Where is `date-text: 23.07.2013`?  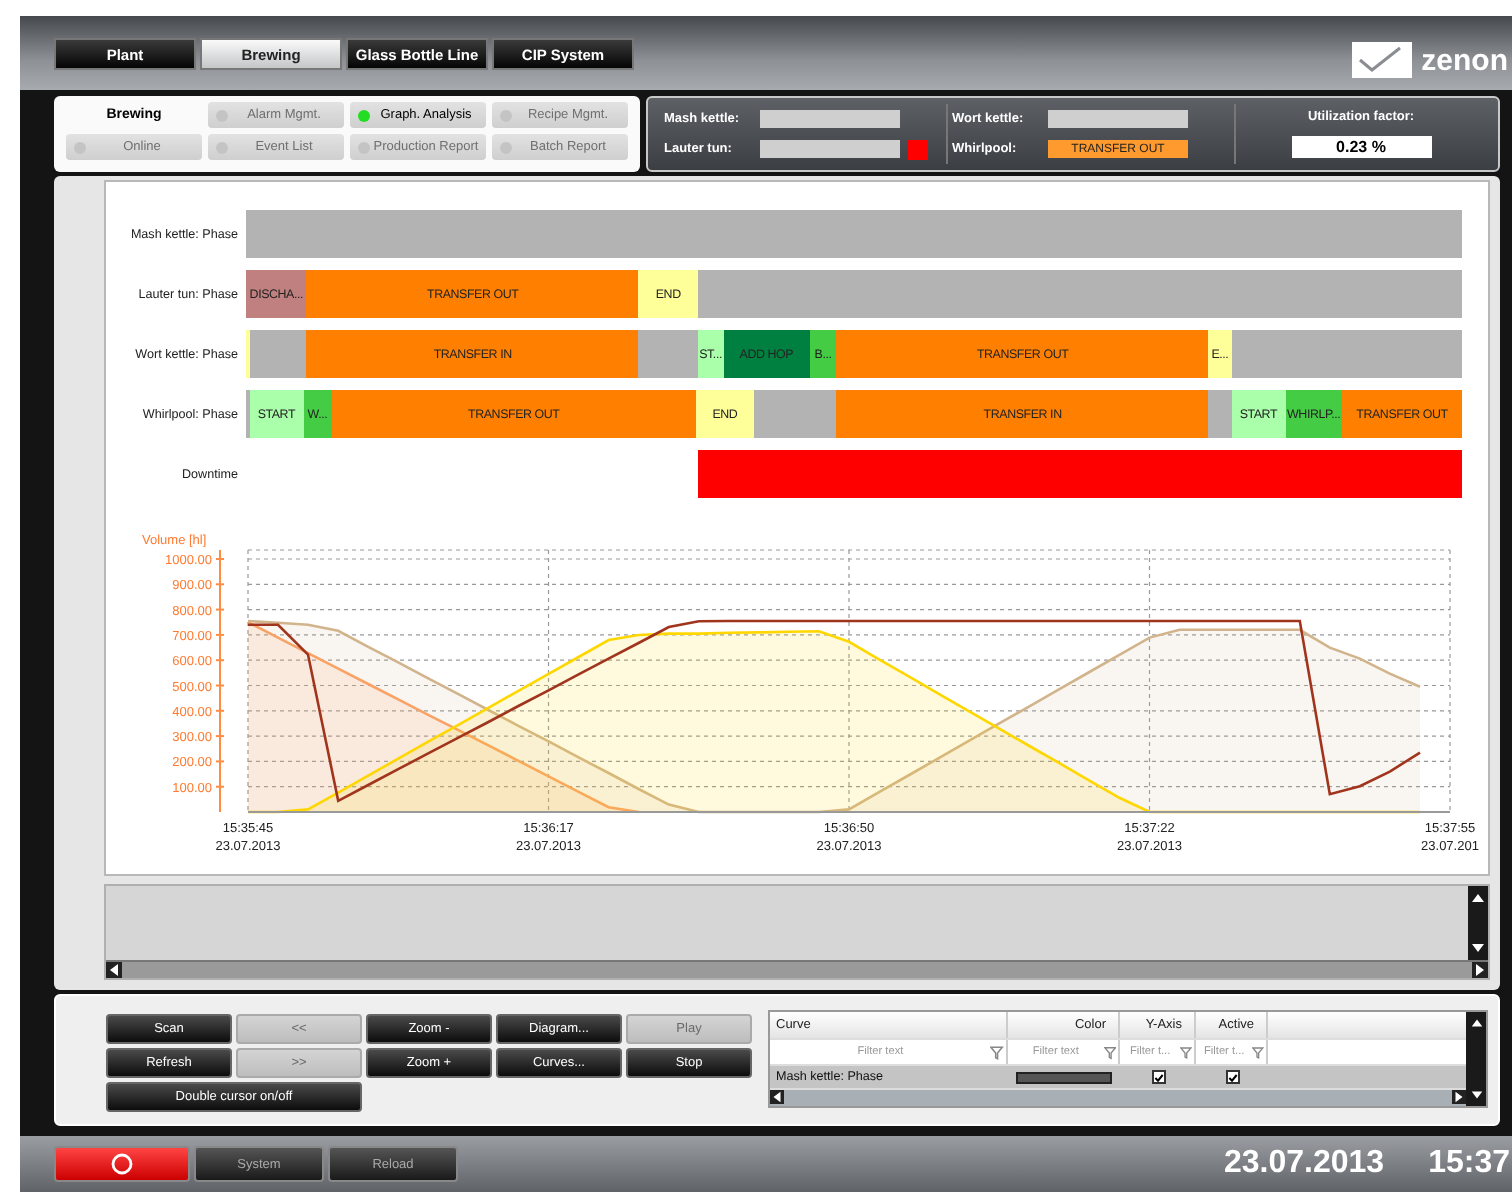
date-text: 23.07.2013 is located at coordinates (1304, 1164).